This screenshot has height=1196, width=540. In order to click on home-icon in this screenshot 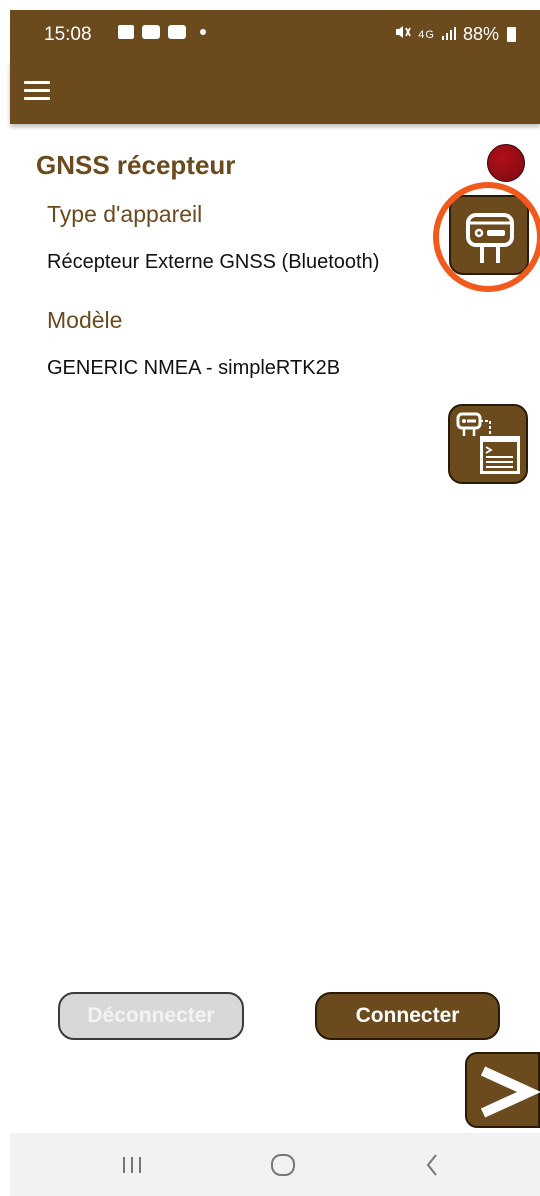, I will do `click(283, 1167)`.